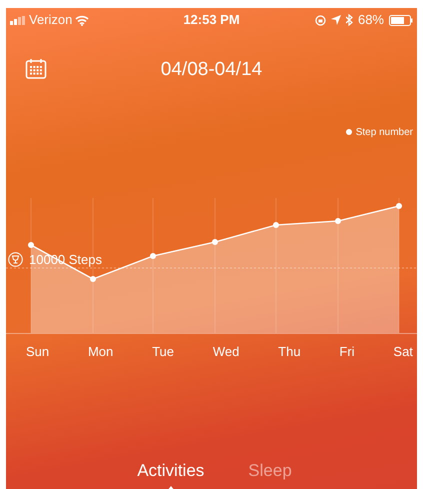  I want to click on day-label: Mon, so click(101, 352).